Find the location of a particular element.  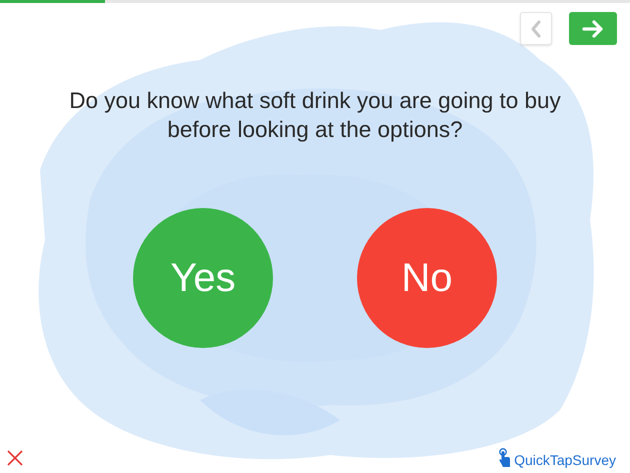

next-button is located at coordinates (593, 28).